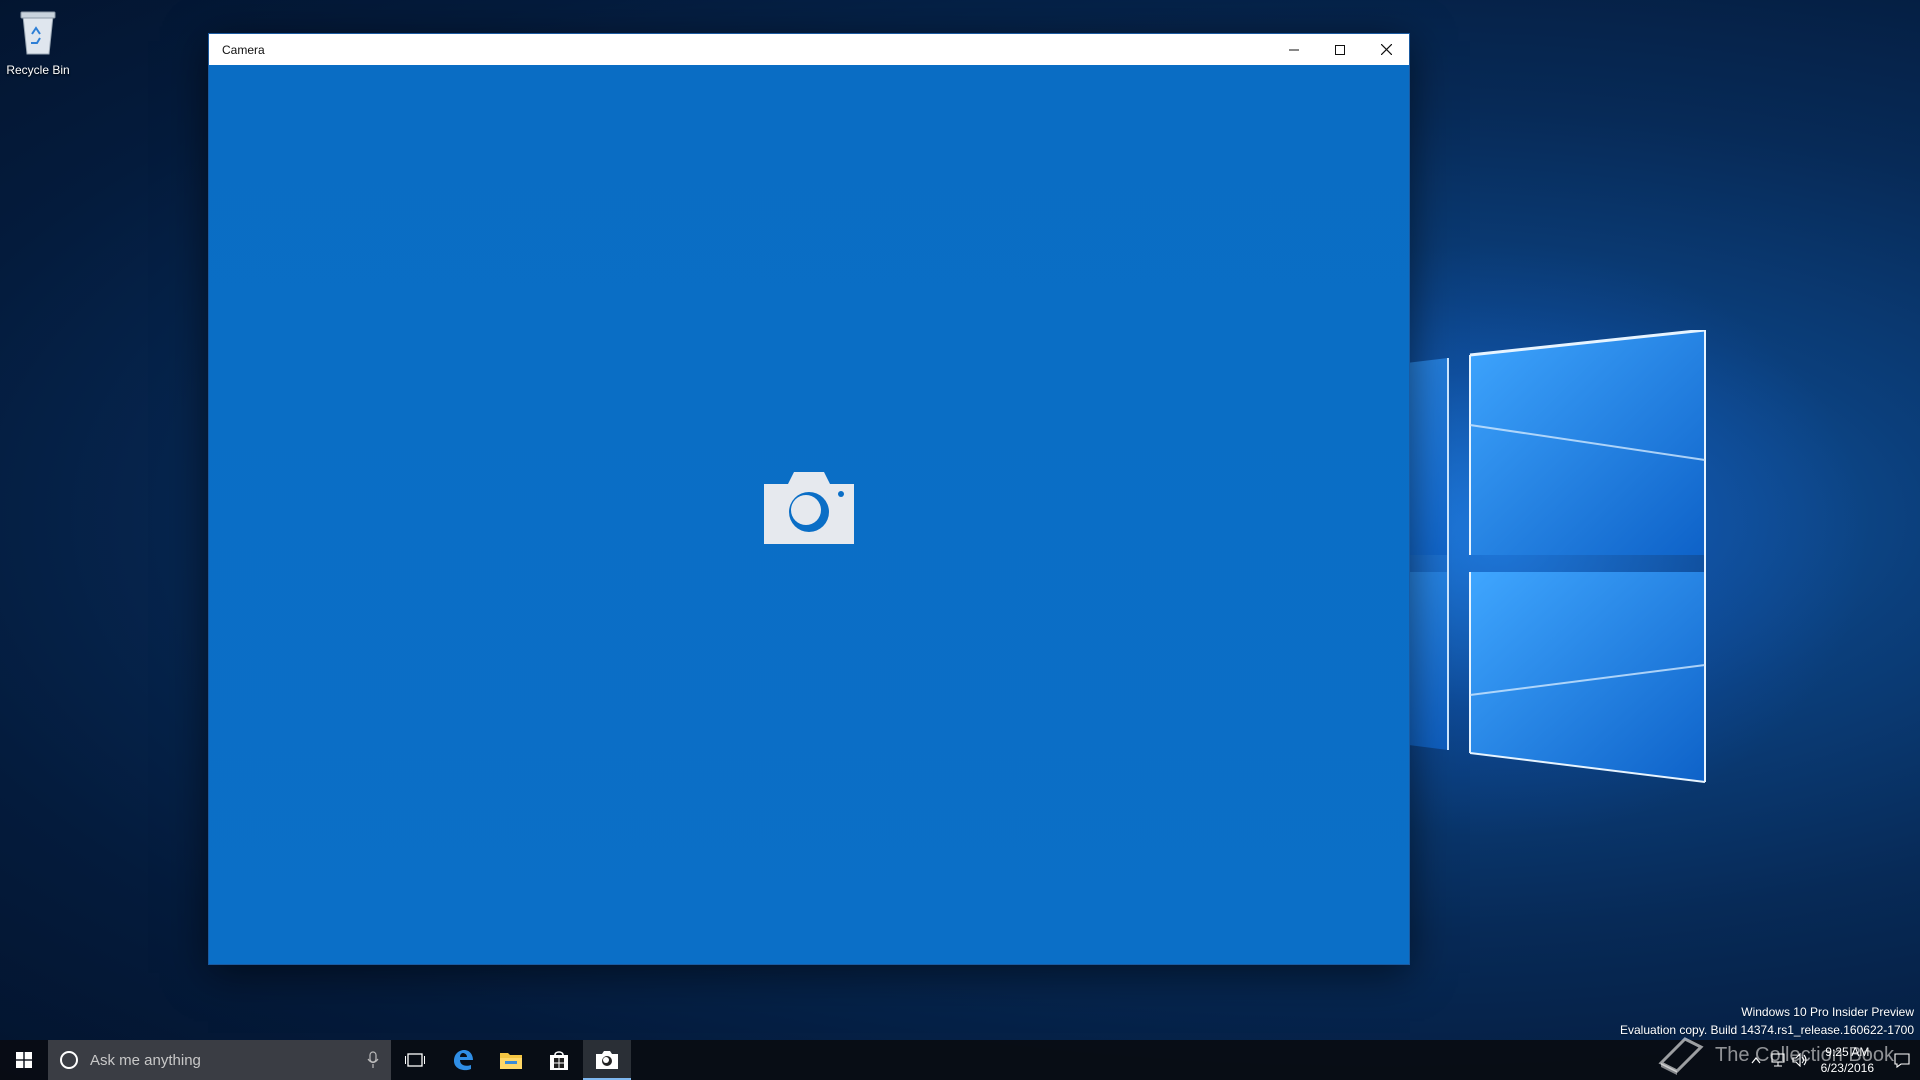  I want to click on brand-text: The Collection Book, so click(1804, 1054).